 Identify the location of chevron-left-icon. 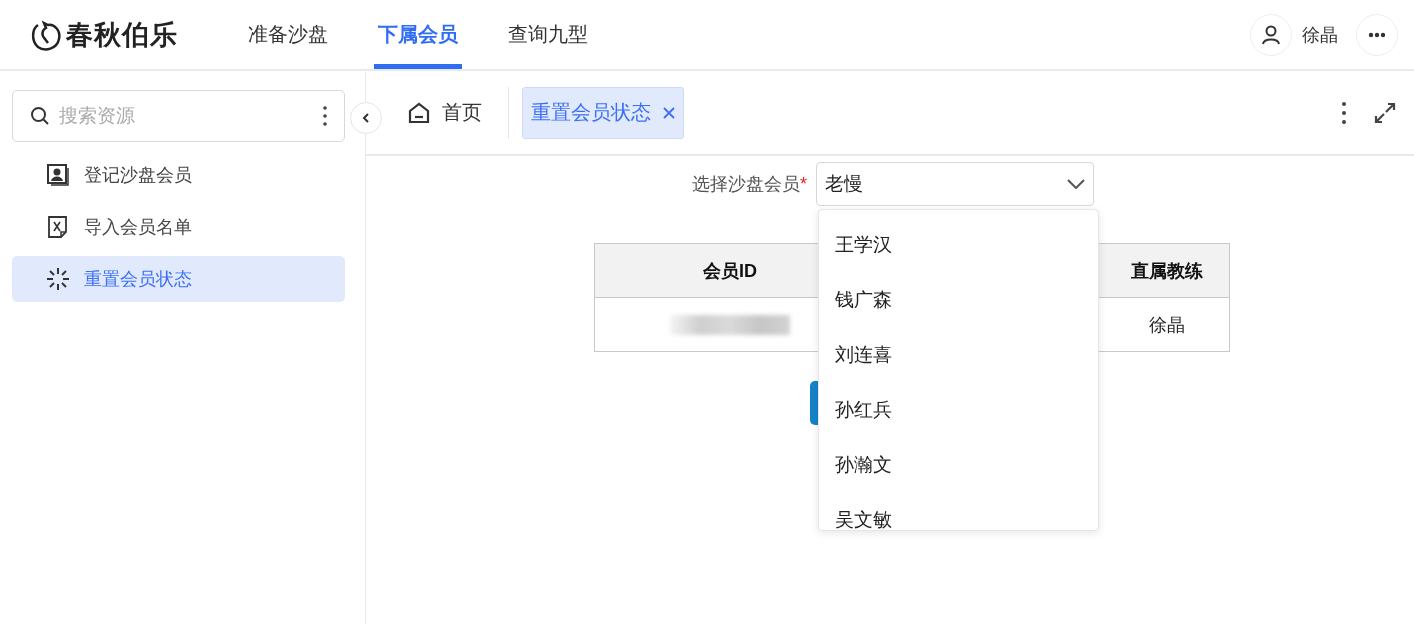
(366, 118).